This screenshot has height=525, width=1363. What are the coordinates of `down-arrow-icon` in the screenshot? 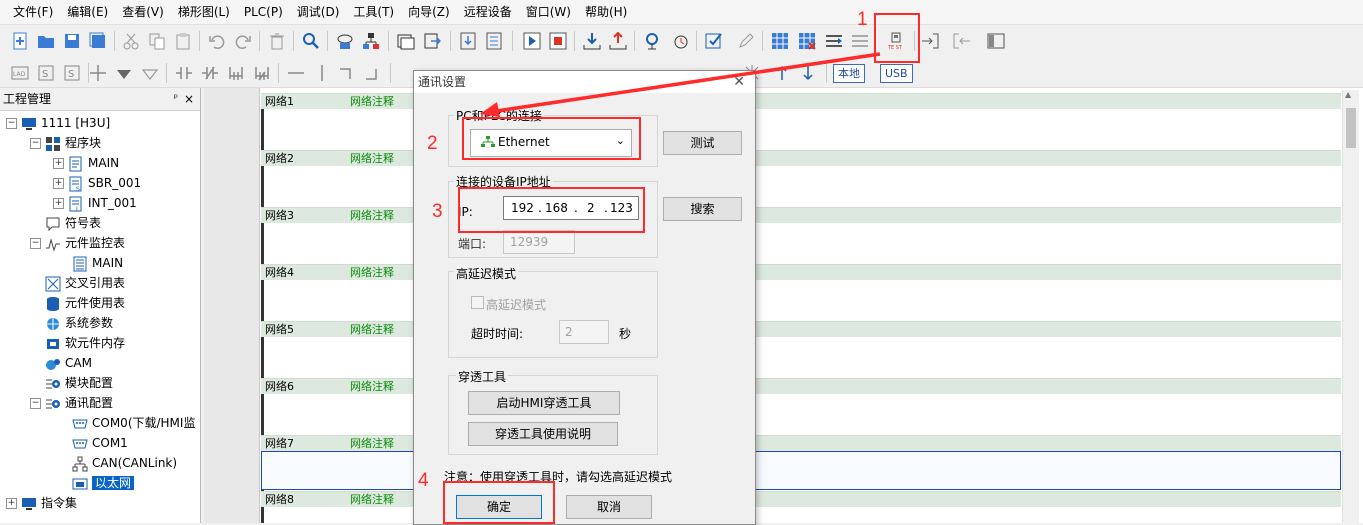 It's located at (808, 73).